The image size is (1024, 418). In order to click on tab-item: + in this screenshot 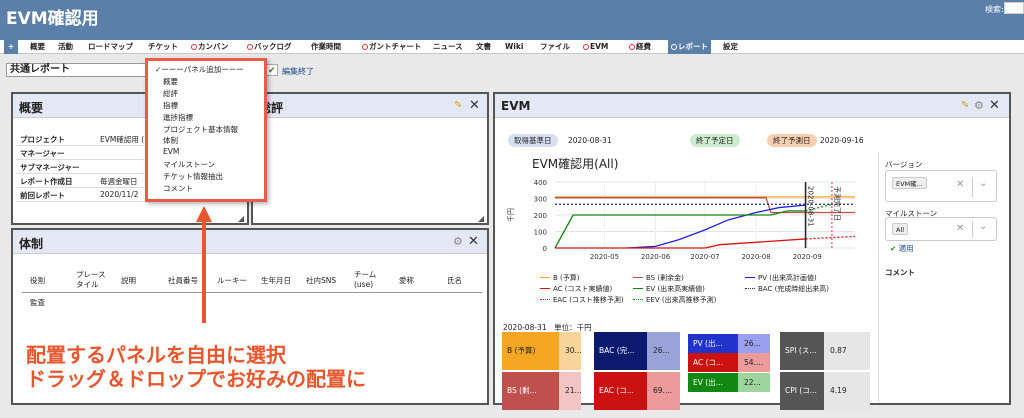, I will do `click(11, 47)`.